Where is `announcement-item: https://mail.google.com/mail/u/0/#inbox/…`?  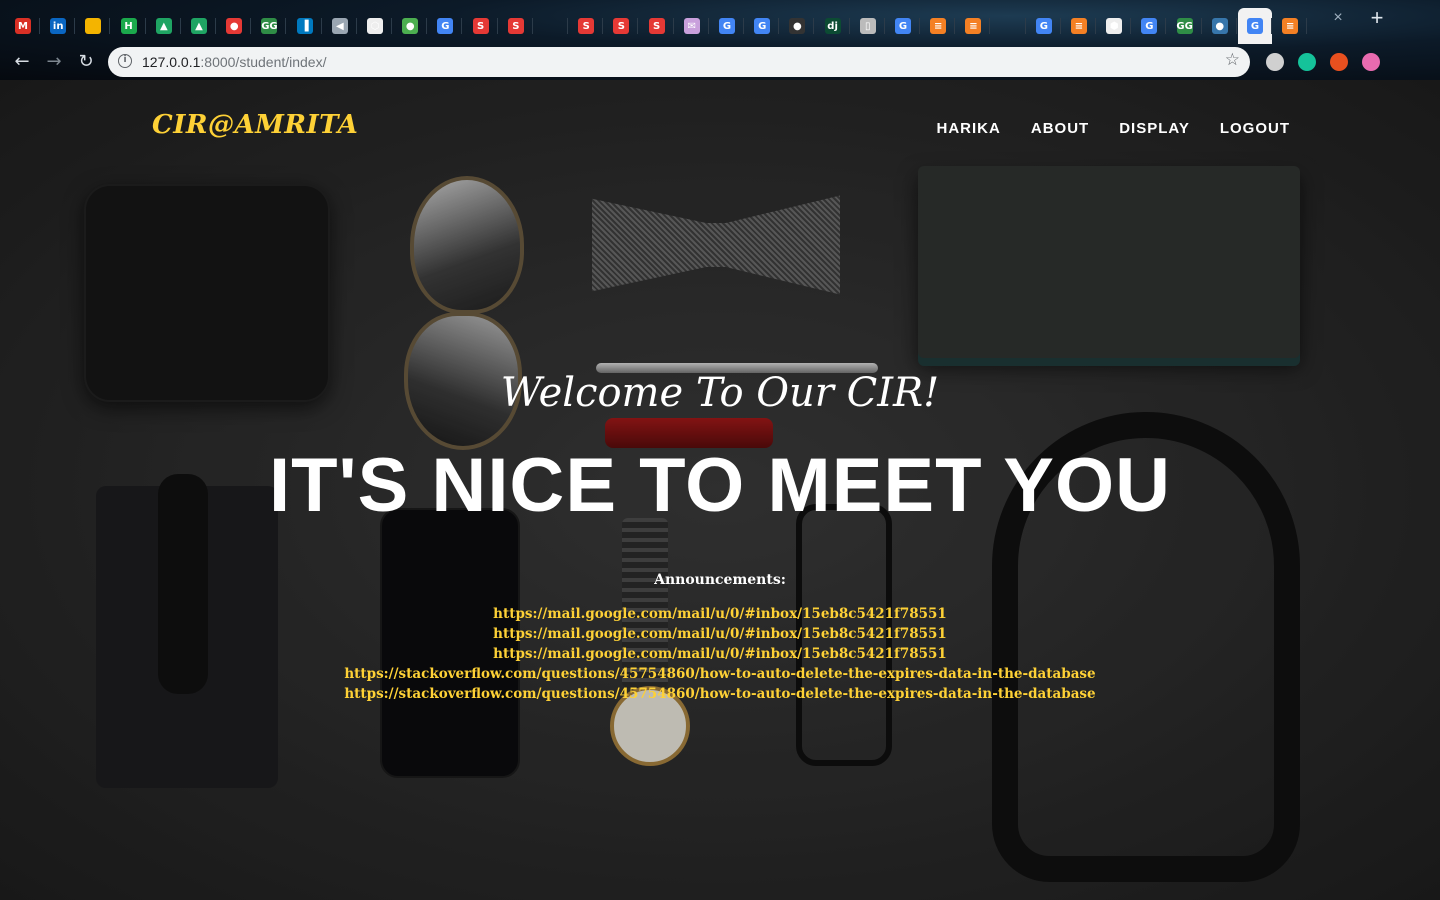 announcement-item: https://mail.google.com/mail/u/0/#inbox/… is located at coordinates (720, 614).